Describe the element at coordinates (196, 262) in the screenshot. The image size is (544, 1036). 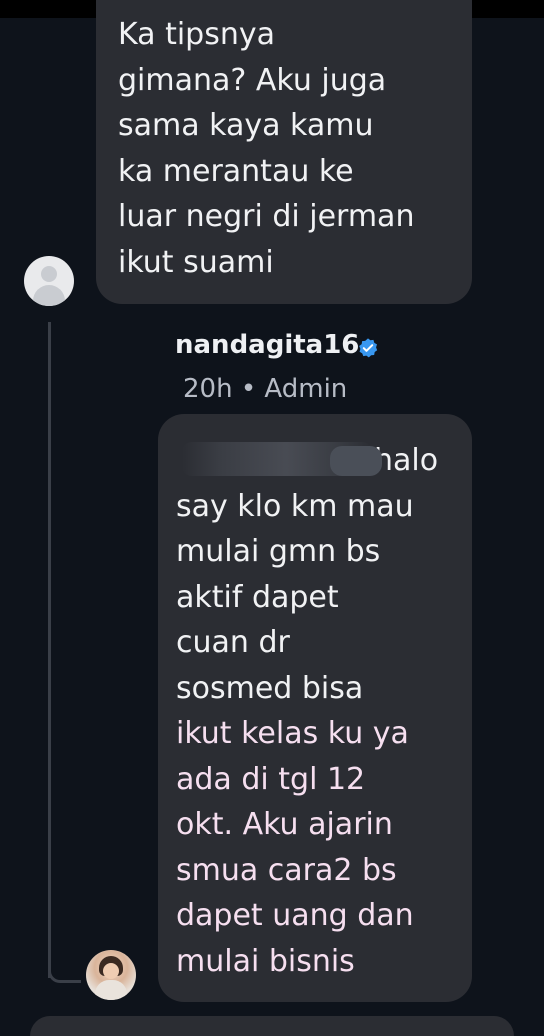
I see `comment-line: ikut suami` at that location.